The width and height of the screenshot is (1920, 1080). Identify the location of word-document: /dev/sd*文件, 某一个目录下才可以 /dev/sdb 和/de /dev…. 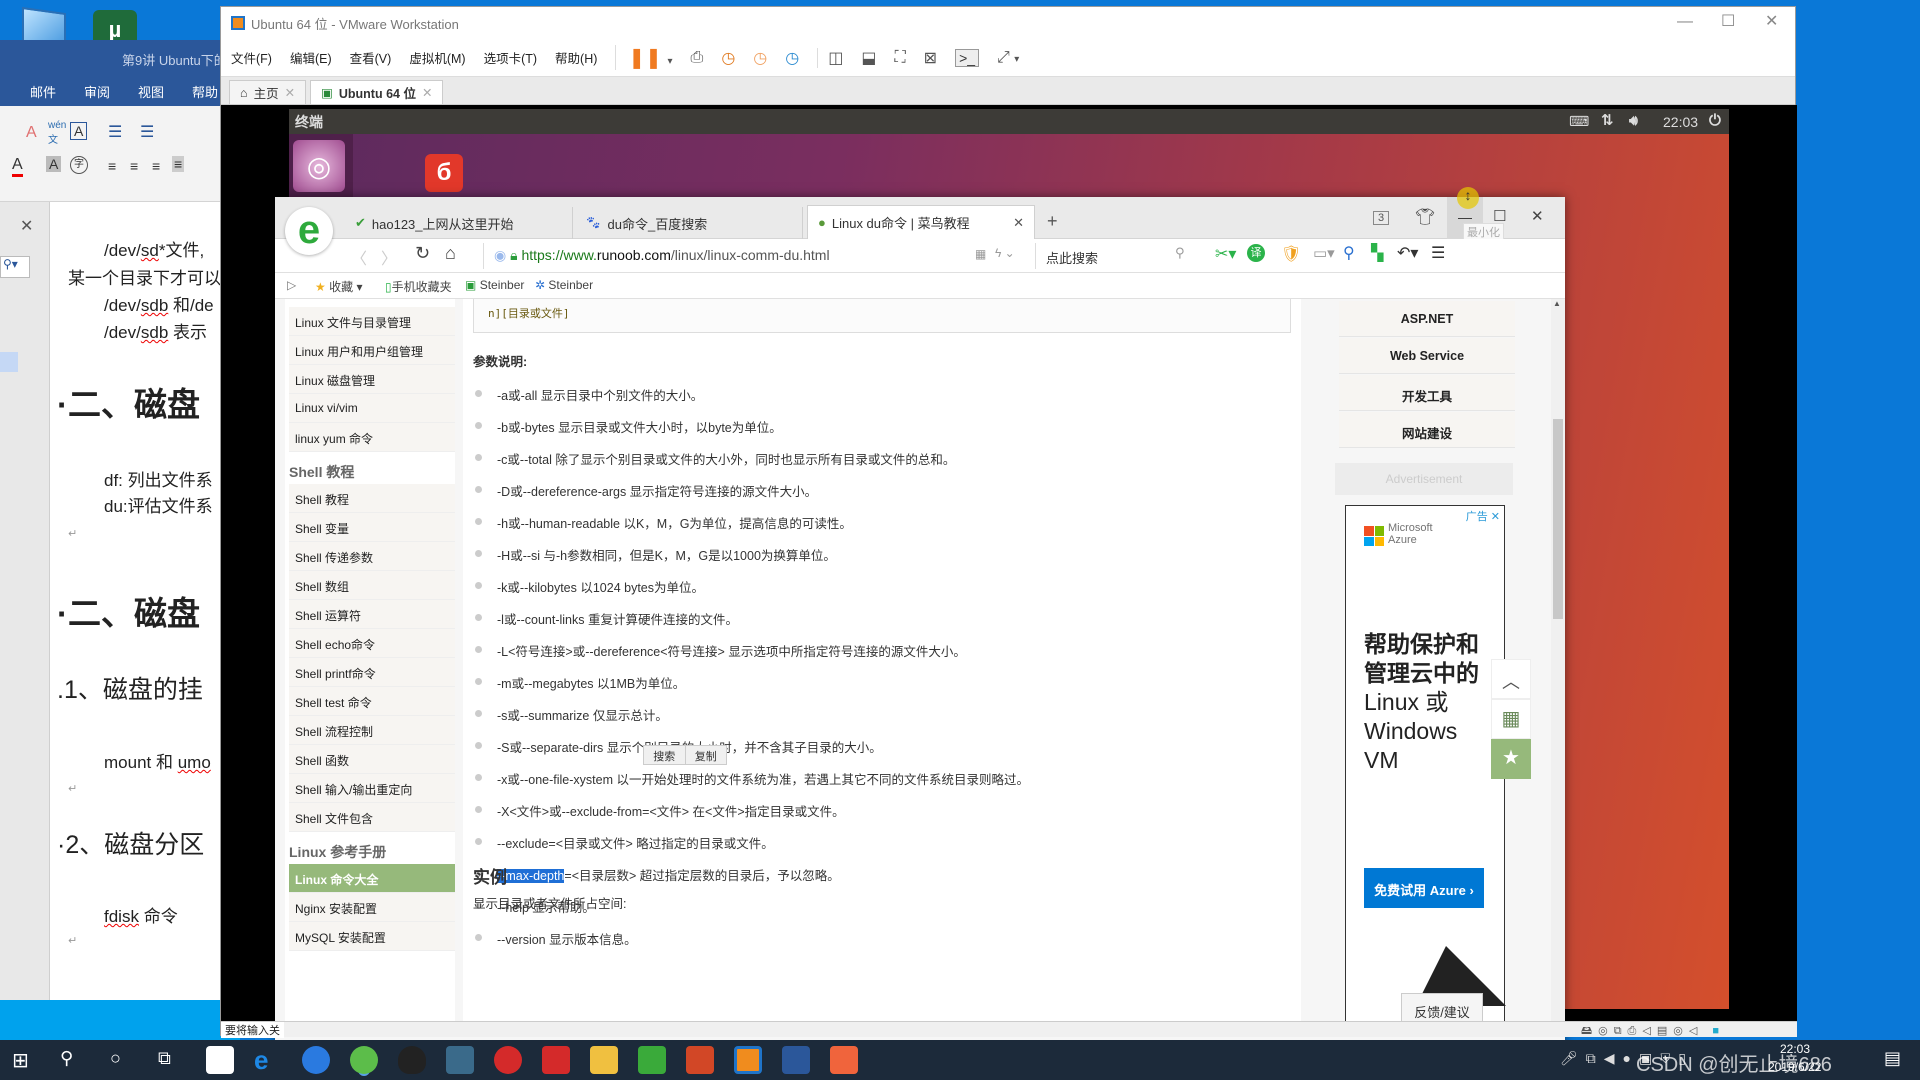
(145, 611).